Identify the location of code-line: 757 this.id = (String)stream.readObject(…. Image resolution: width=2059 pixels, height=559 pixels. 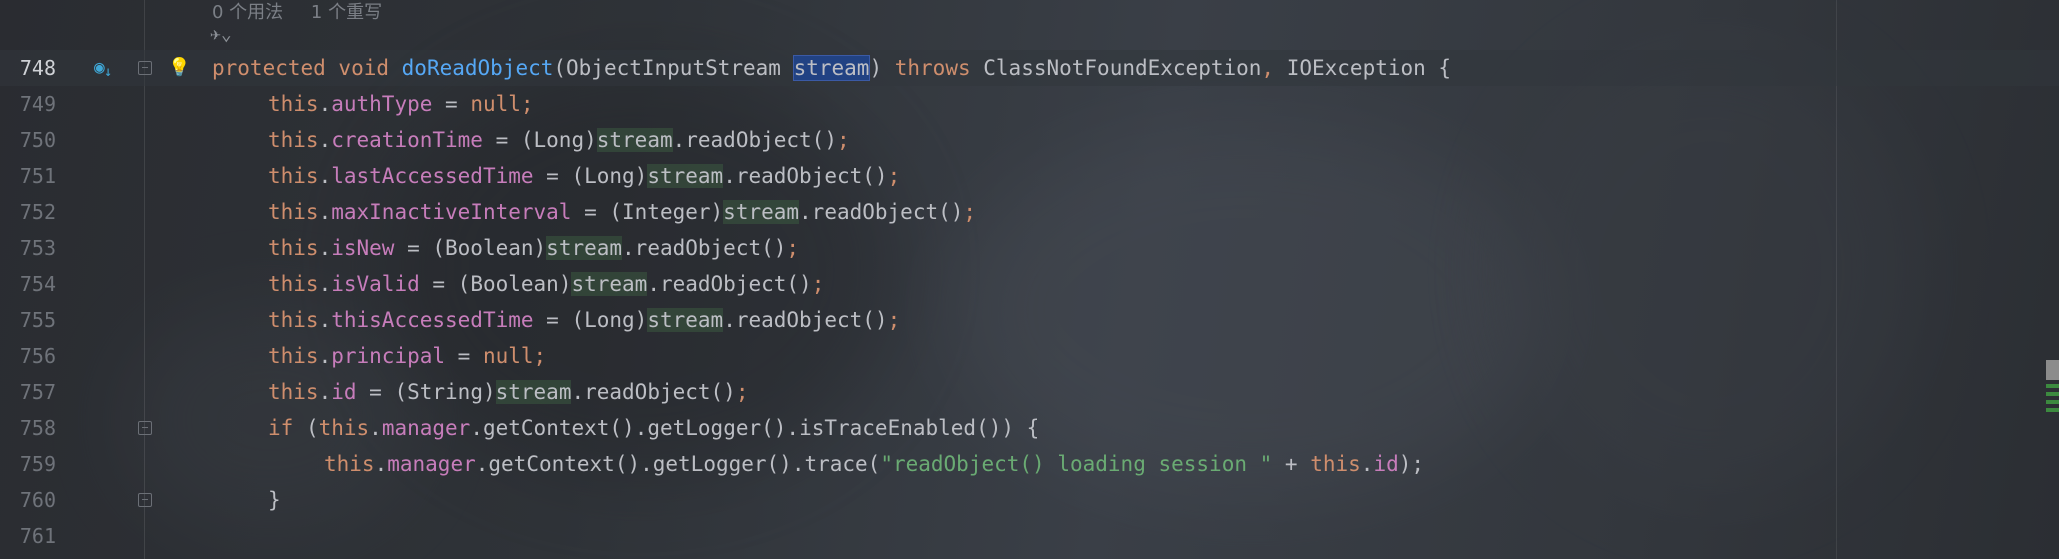
(1029, 392).